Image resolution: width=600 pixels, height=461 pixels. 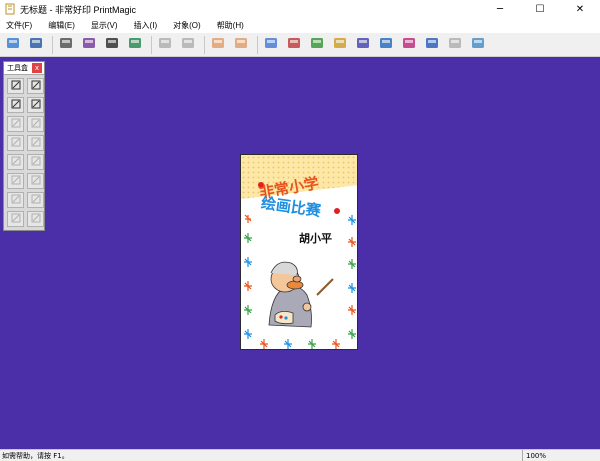 I want to click on unlock-button, so click(x=35, y=219).